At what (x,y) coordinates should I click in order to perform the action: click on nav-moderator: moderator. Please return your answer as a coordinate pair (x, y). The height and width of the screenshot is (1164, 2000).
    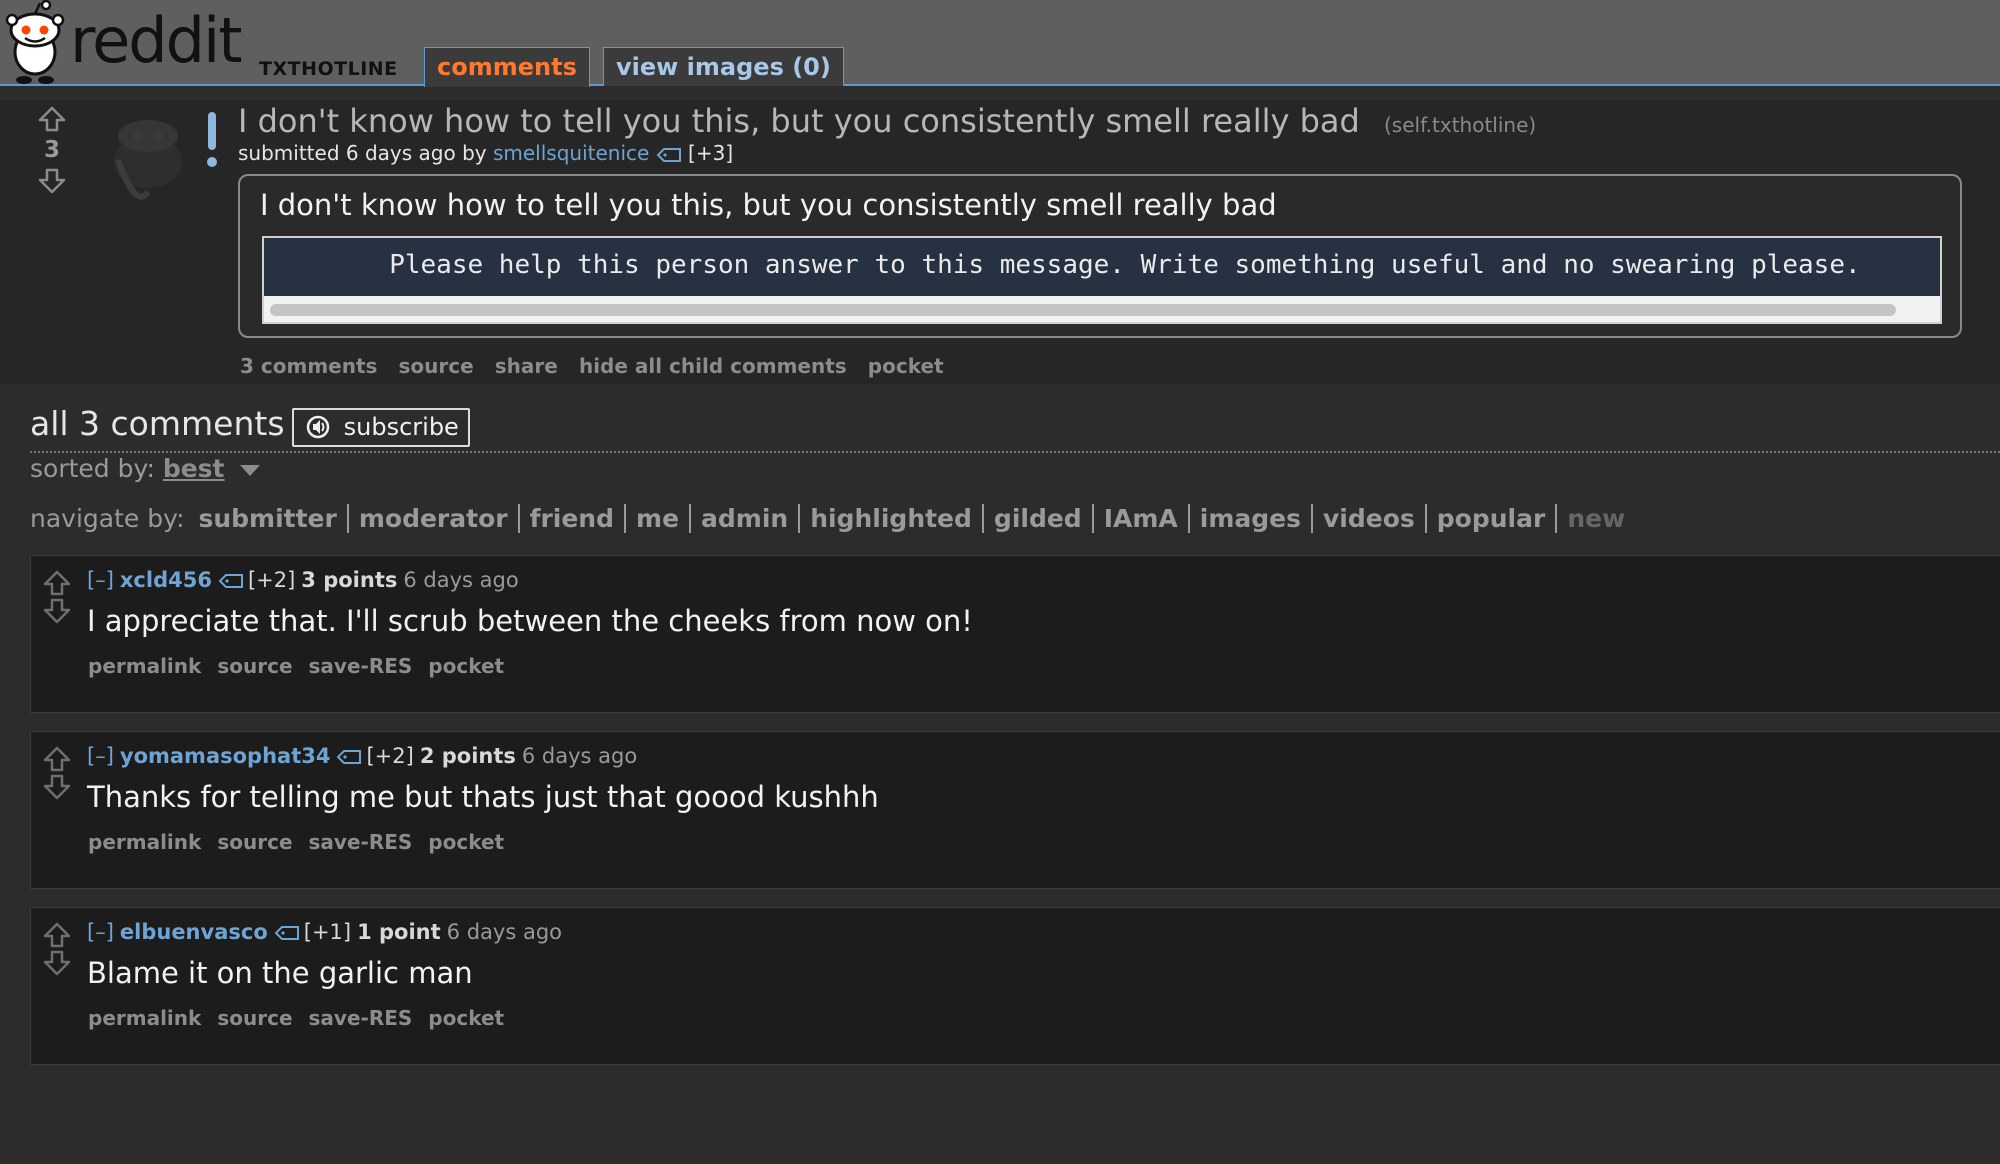
    Looking at the image, I should click on (434, 518).